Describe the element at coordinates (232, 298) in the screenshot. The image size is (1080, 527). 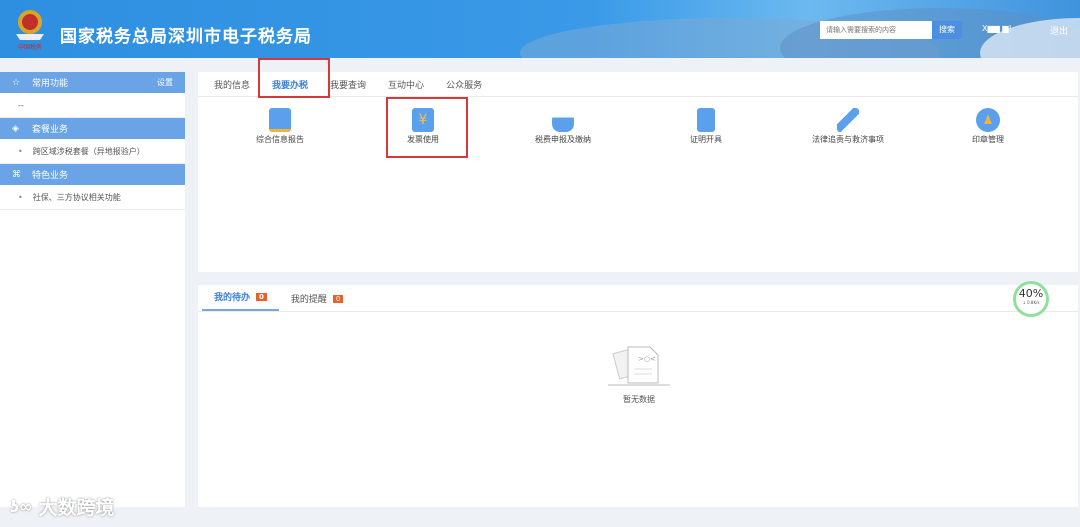
I see `tab-label: 我的待办` at that location.